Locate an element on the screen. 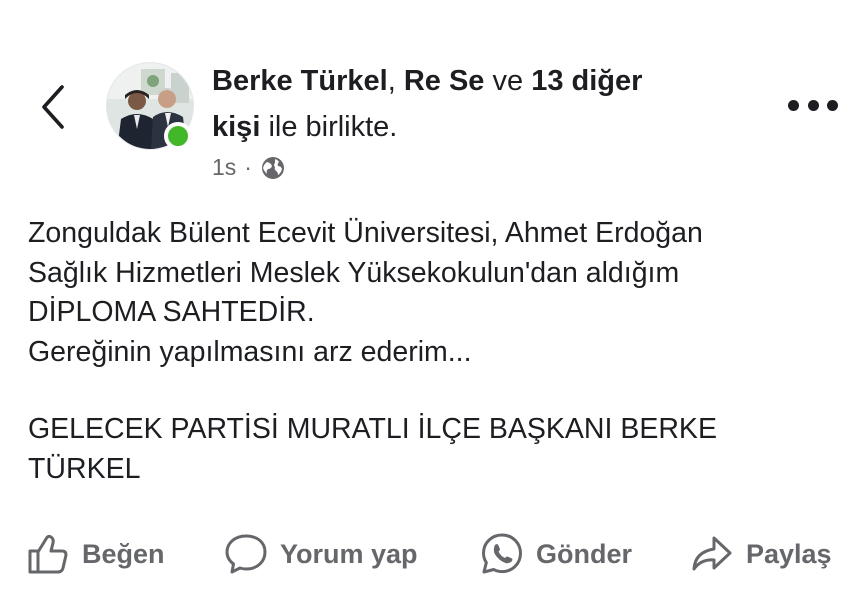  share-label: Paylaş is located at coordinates (789, 553).